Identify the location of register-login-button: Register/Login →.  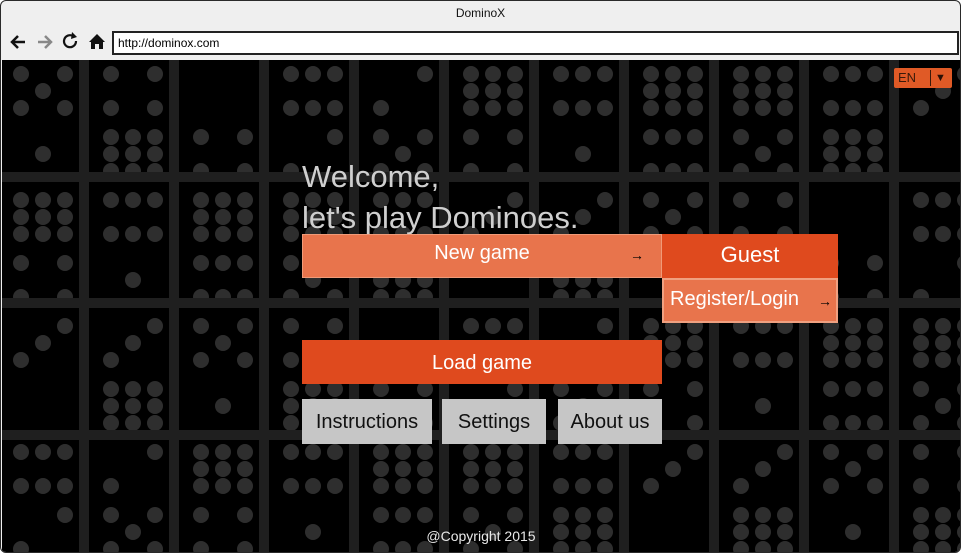
(750, 300).